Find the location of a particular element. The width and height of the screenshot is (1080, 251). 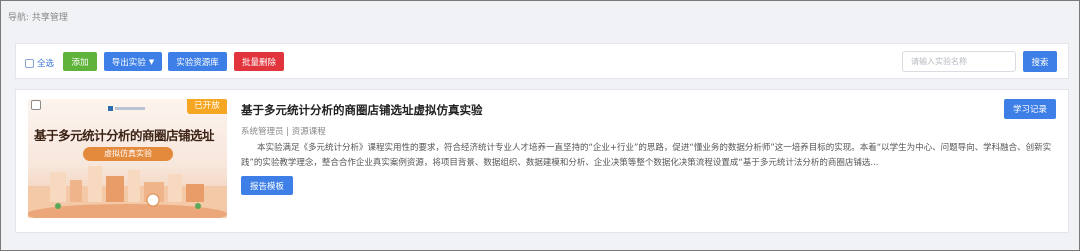

export-experiment-button: 导出实验 ▼ is located at coordinates (133, 61).